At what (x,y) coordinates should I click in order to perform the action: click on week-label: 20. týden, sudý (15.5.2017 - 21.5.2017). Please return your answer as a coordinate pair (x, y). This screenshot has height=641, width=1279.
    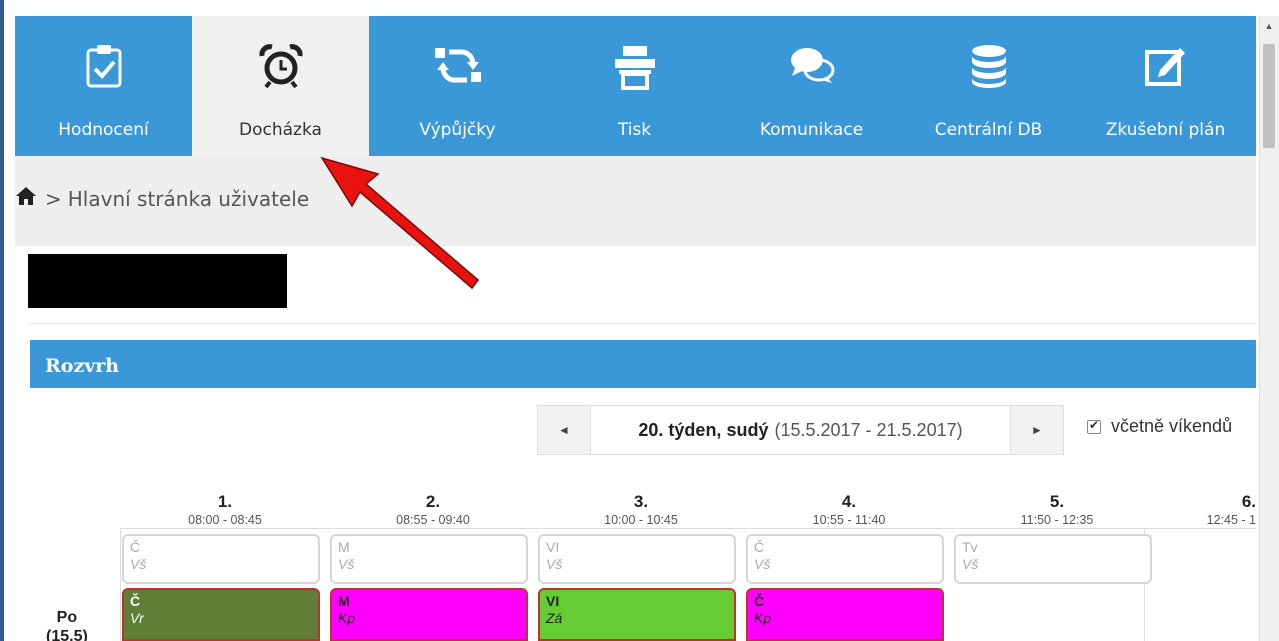
    Looking at the image, I should click on (800, 430).